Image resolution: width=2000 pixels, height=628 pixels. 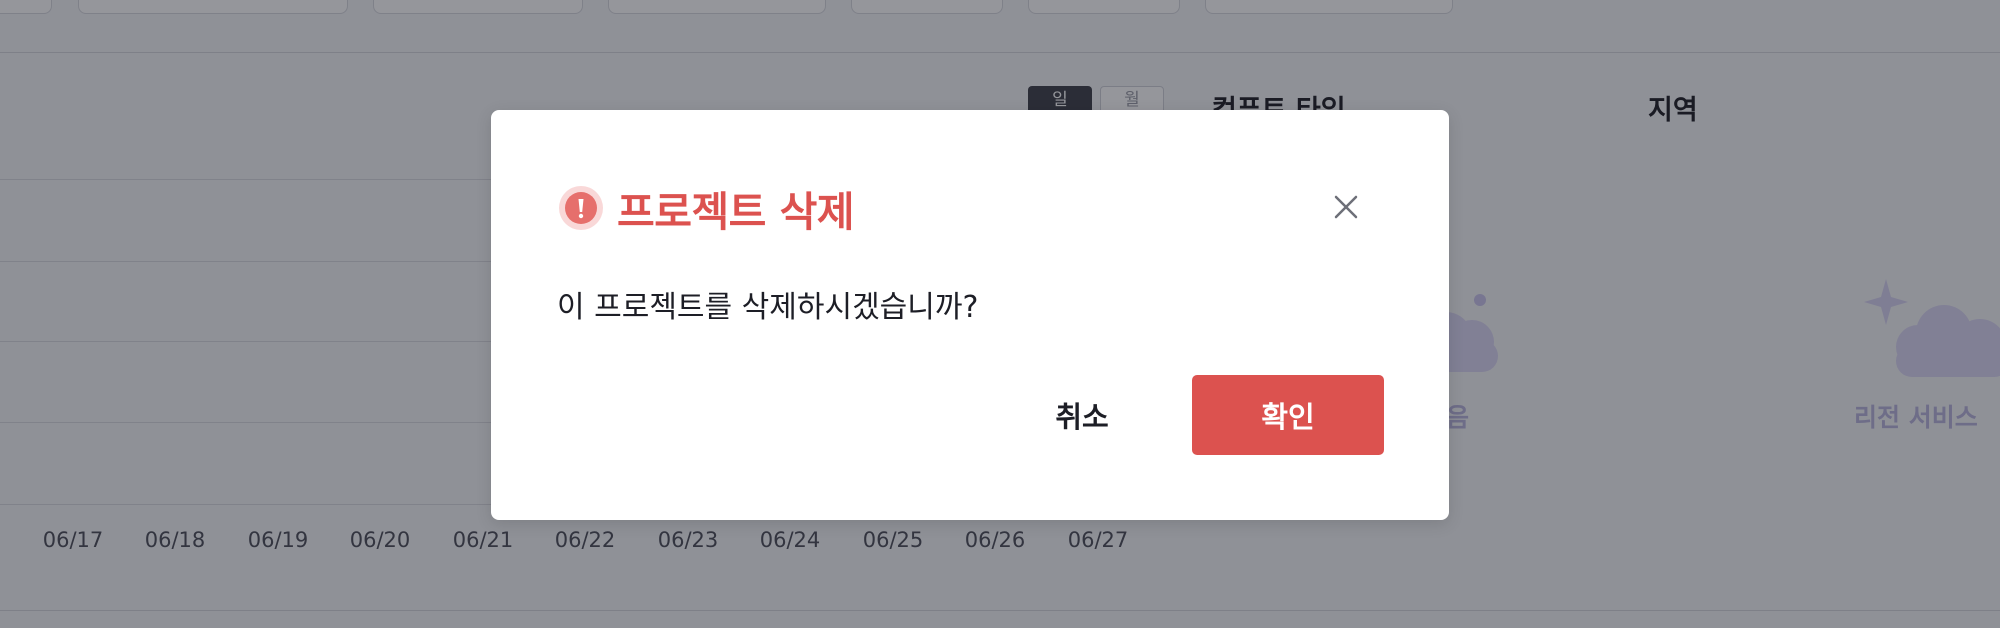 I want to click on close-icon, so click(x=1346, y=207).